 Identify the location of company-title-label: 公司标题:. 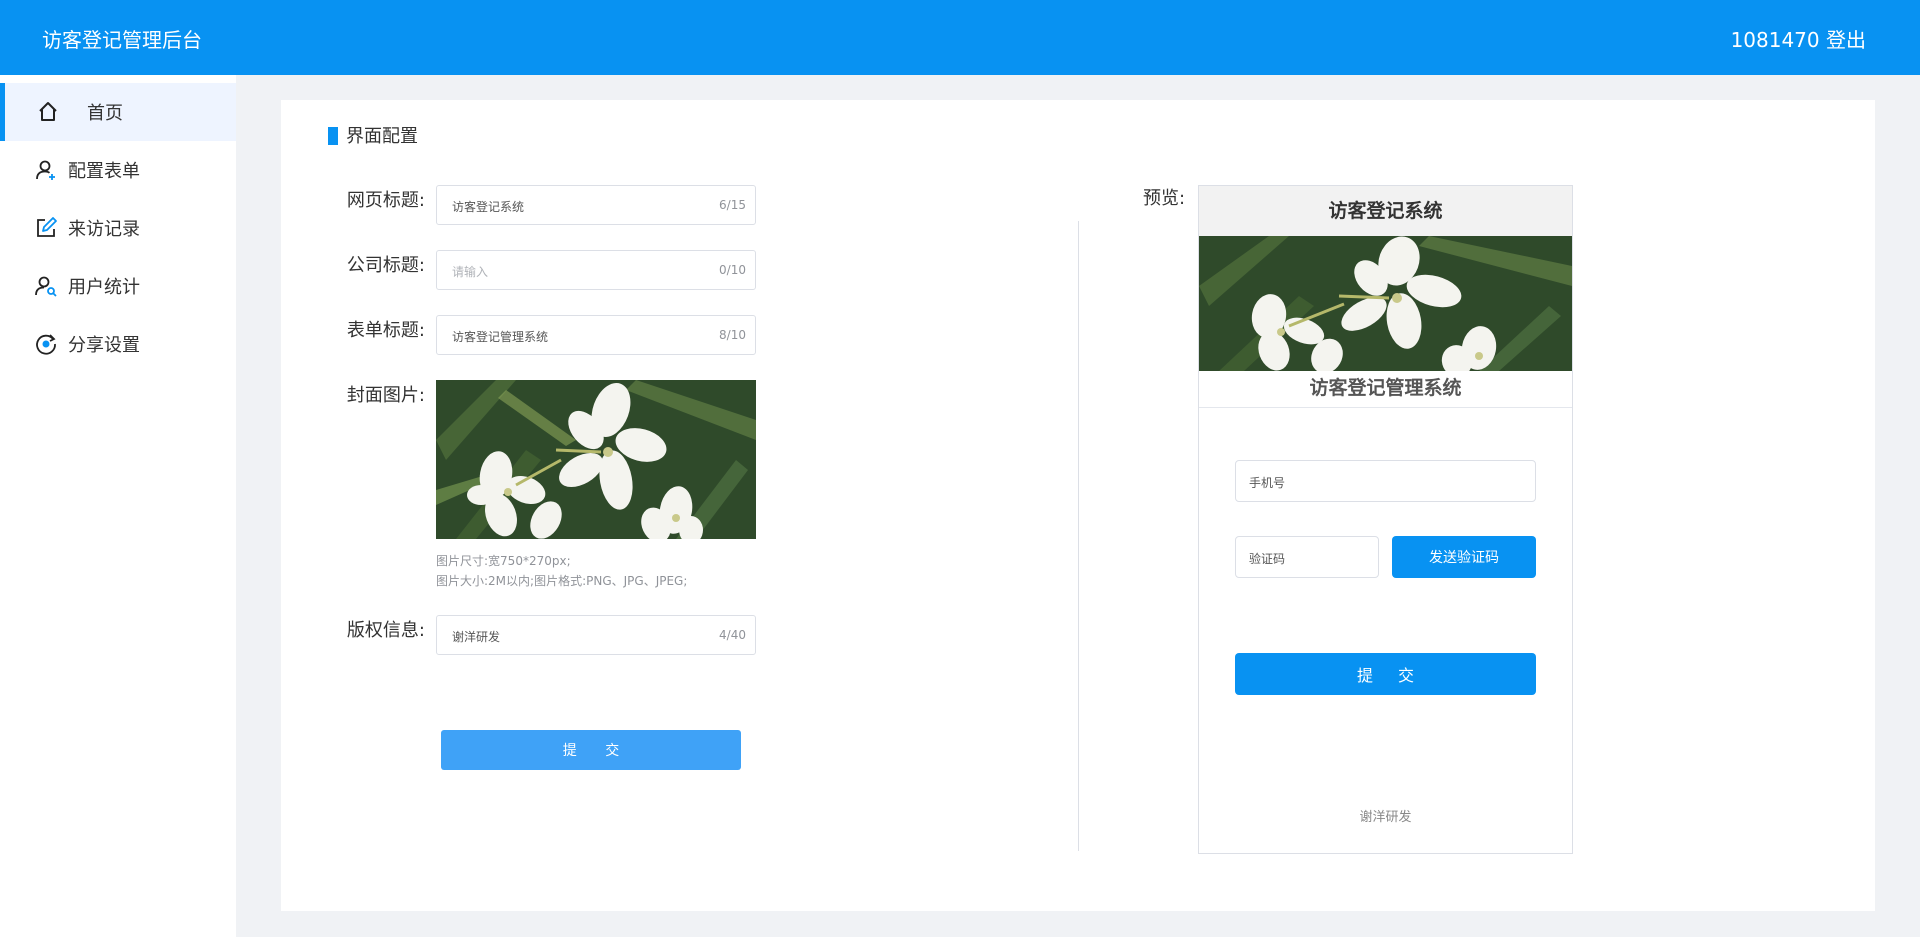
(385, 265).